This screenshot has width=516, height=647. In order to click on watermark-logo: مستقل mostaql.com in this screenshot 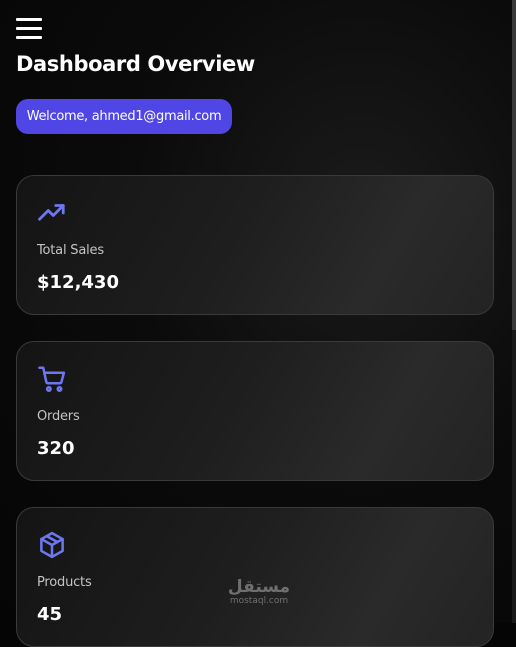, I will do `click(259, 592)`.